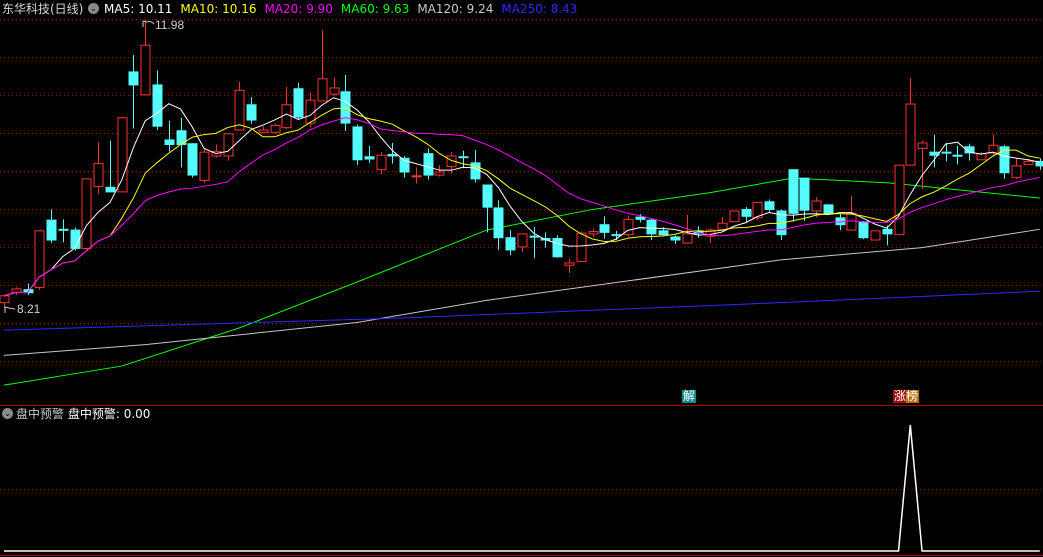 Image resolution: width=1043 pixels, height=557 pixels. What do you see at coordinates (169, 25) in the screenshot?
I see `high-price-label: 11.98` at bounding box center [169, 25].